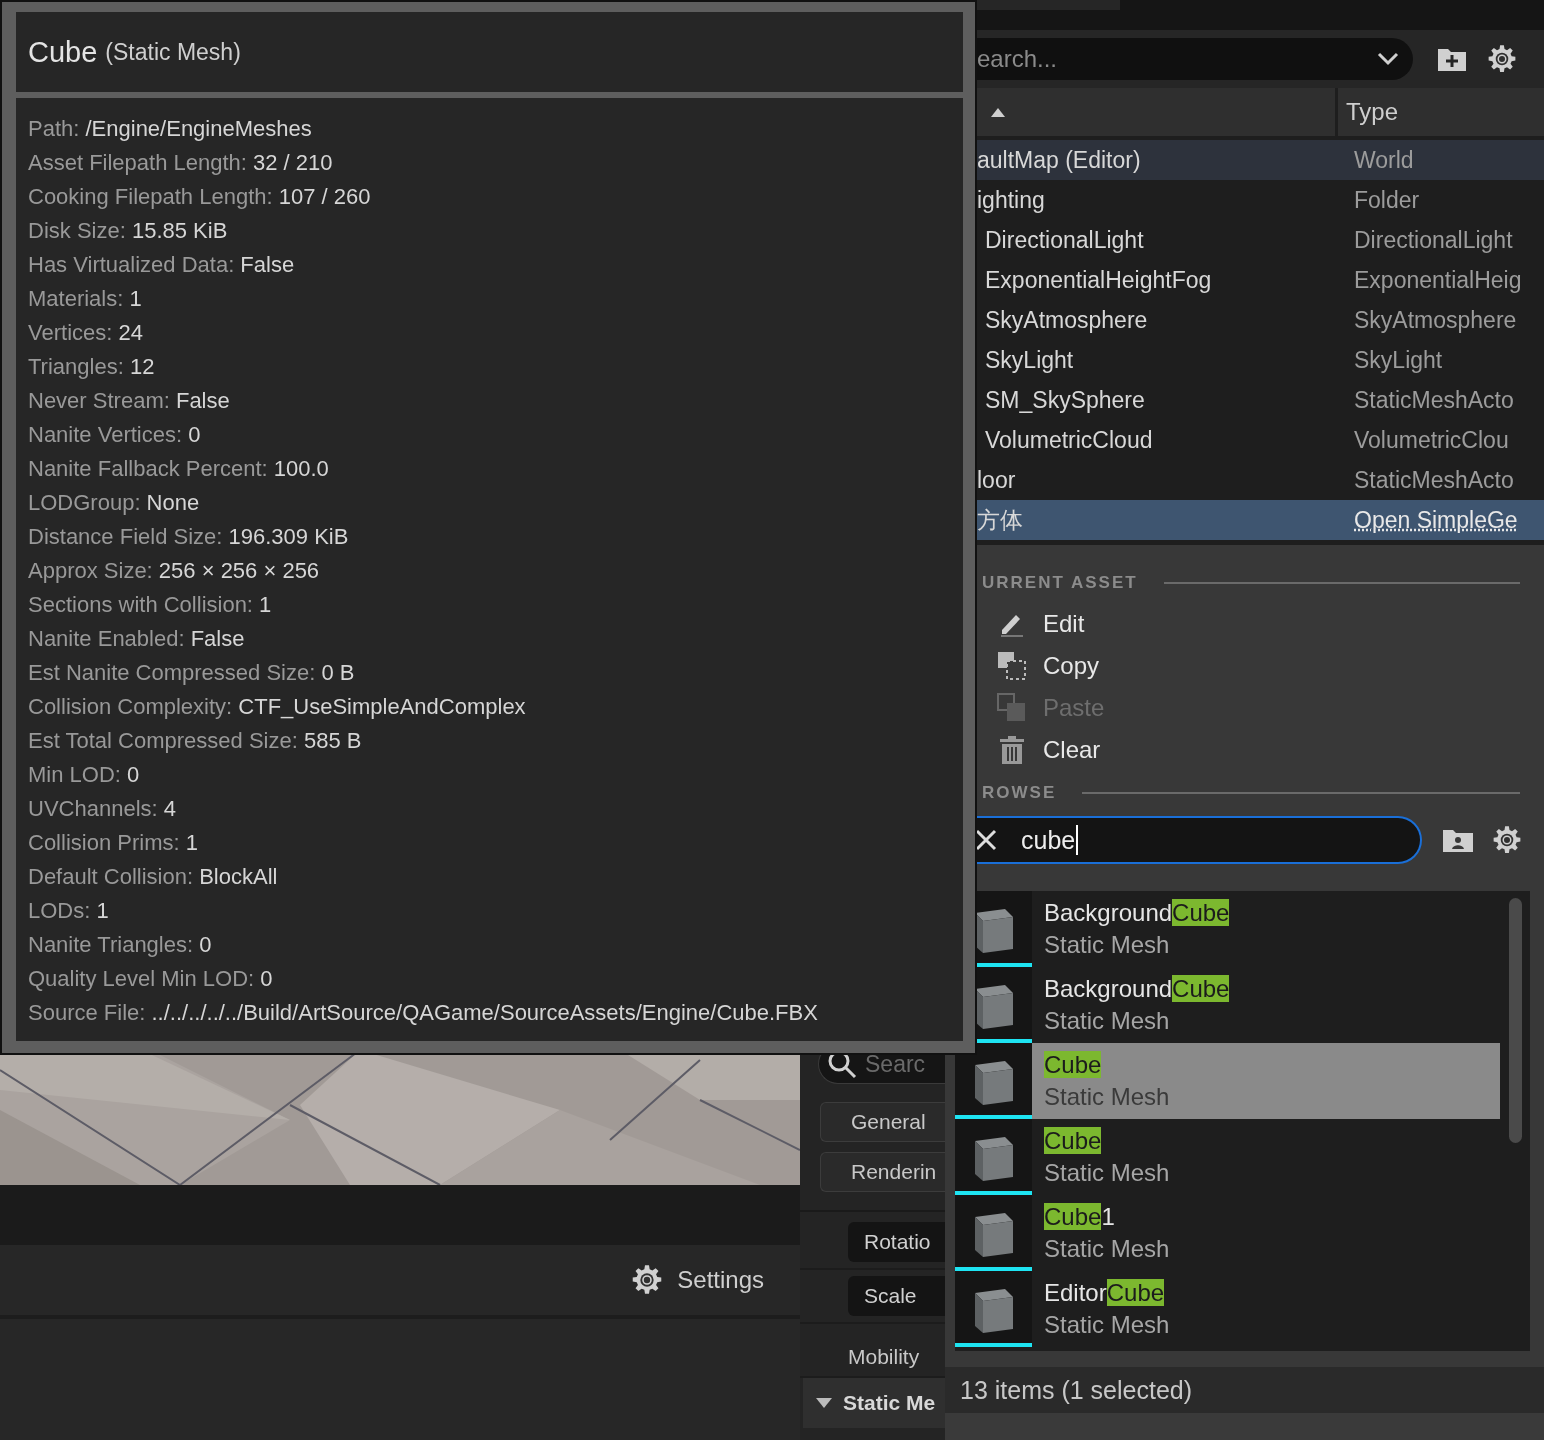 The height and width of the screenshot is (1440, 1544). What do you see at coordinates (1227, 1157) in the screenshot?
I see `asset-list-item: Cube Static Mesh` at bounding box center [1227, 1157].